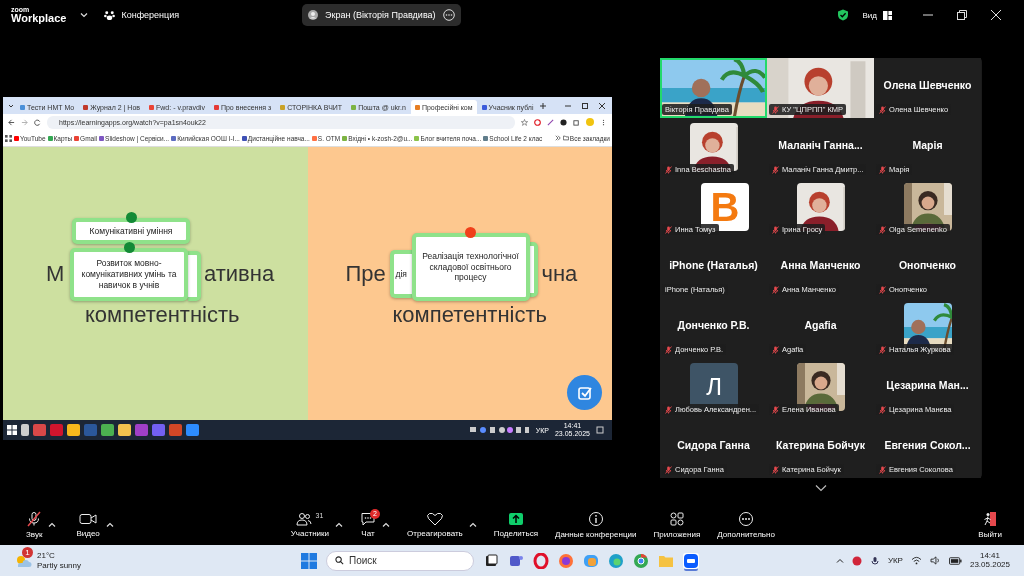 The image size is (1024, 576). What do you see at coordinates (563, 122) in the screenshot?
I see `extension-icon` at bounding box center [563, 122].